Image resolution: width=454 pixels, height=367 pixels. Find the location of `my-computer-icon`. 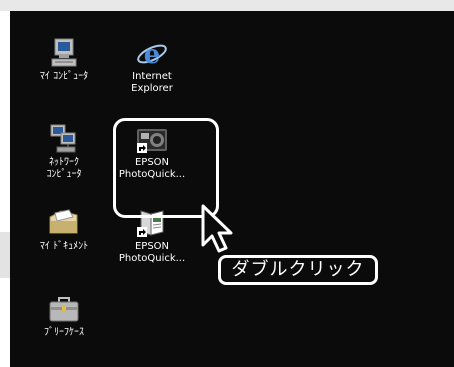

my-computer-icon is located at coordinates (64, 52).